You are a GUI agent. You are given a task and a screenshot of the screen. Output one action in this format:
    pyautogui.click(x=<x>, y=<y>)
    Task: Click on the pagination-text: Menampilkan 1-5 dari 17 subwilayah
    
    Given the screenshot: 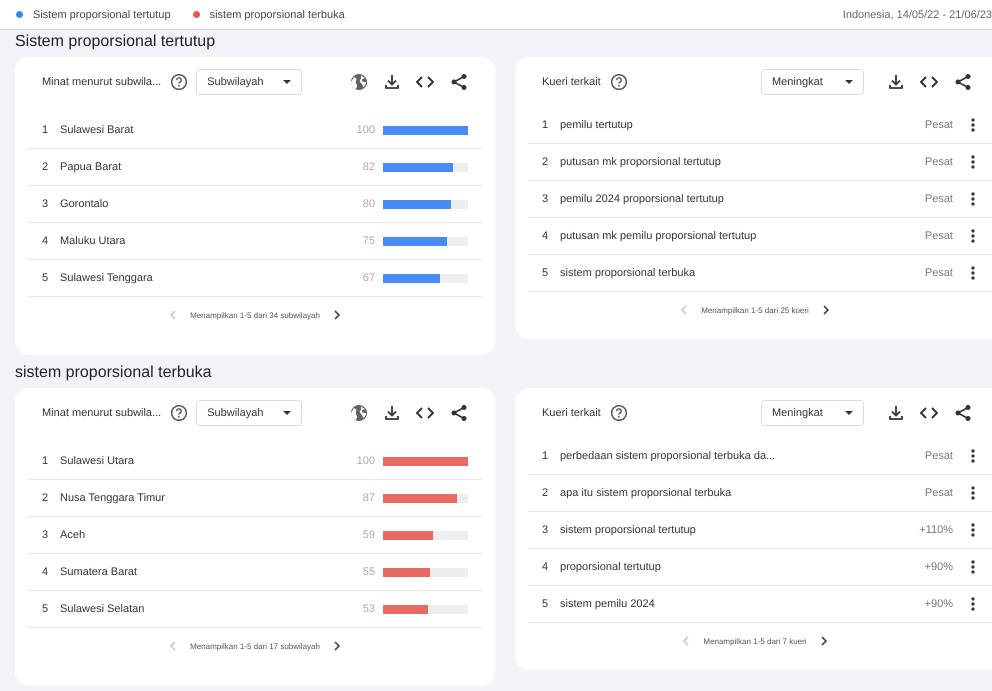 What is the action you would take?
    pyautogui.click(x=255, y=646)
    